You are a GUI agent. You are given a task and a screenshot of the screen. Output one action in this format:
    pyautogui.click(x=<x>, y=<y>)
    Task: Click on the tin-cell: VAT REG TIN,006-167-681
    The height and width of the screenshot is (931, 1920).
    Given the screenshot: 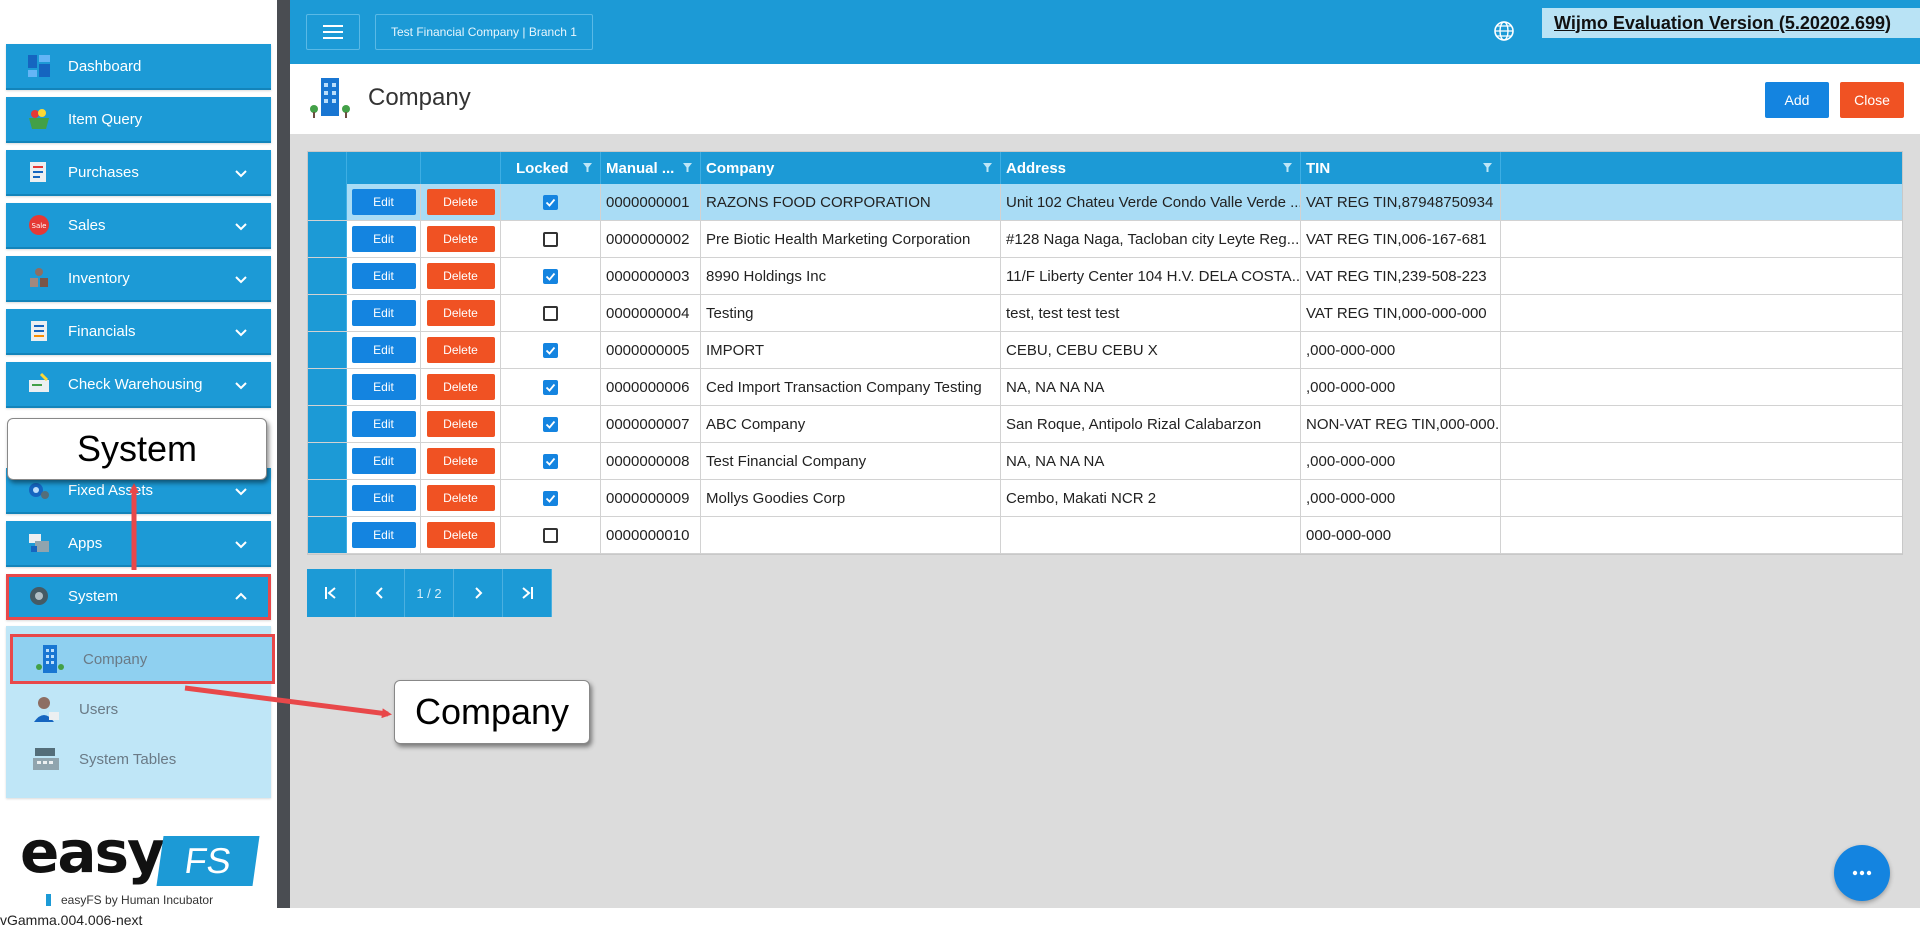 What is the action you would take?
    pyautogui.click(x=1401, y=239)
    